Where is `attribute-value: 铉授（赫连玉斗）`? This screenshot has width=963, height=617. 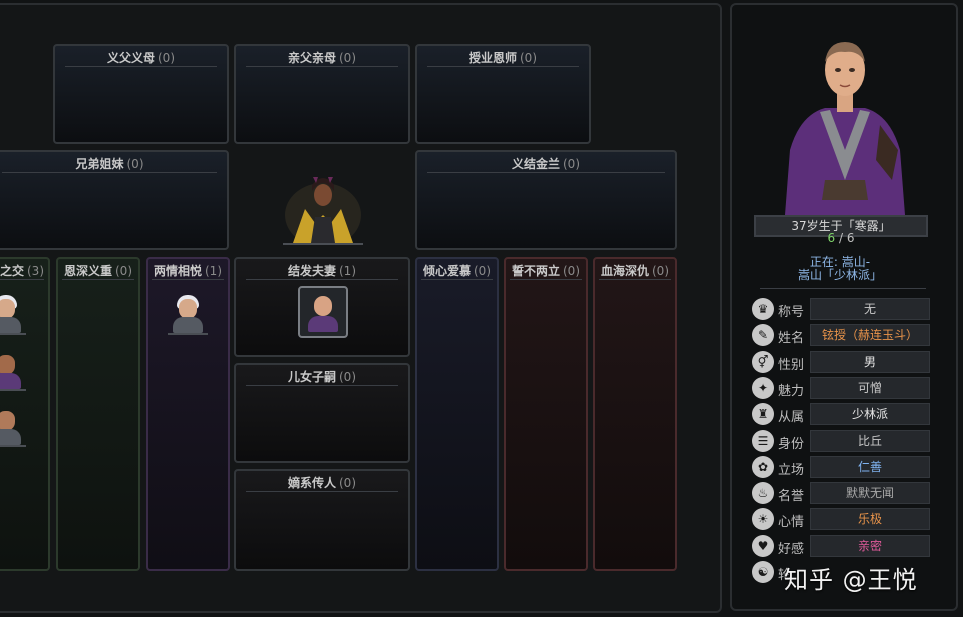
attribute-value: 铉授（赫连玉斗） is located at coordinates (870, 335).